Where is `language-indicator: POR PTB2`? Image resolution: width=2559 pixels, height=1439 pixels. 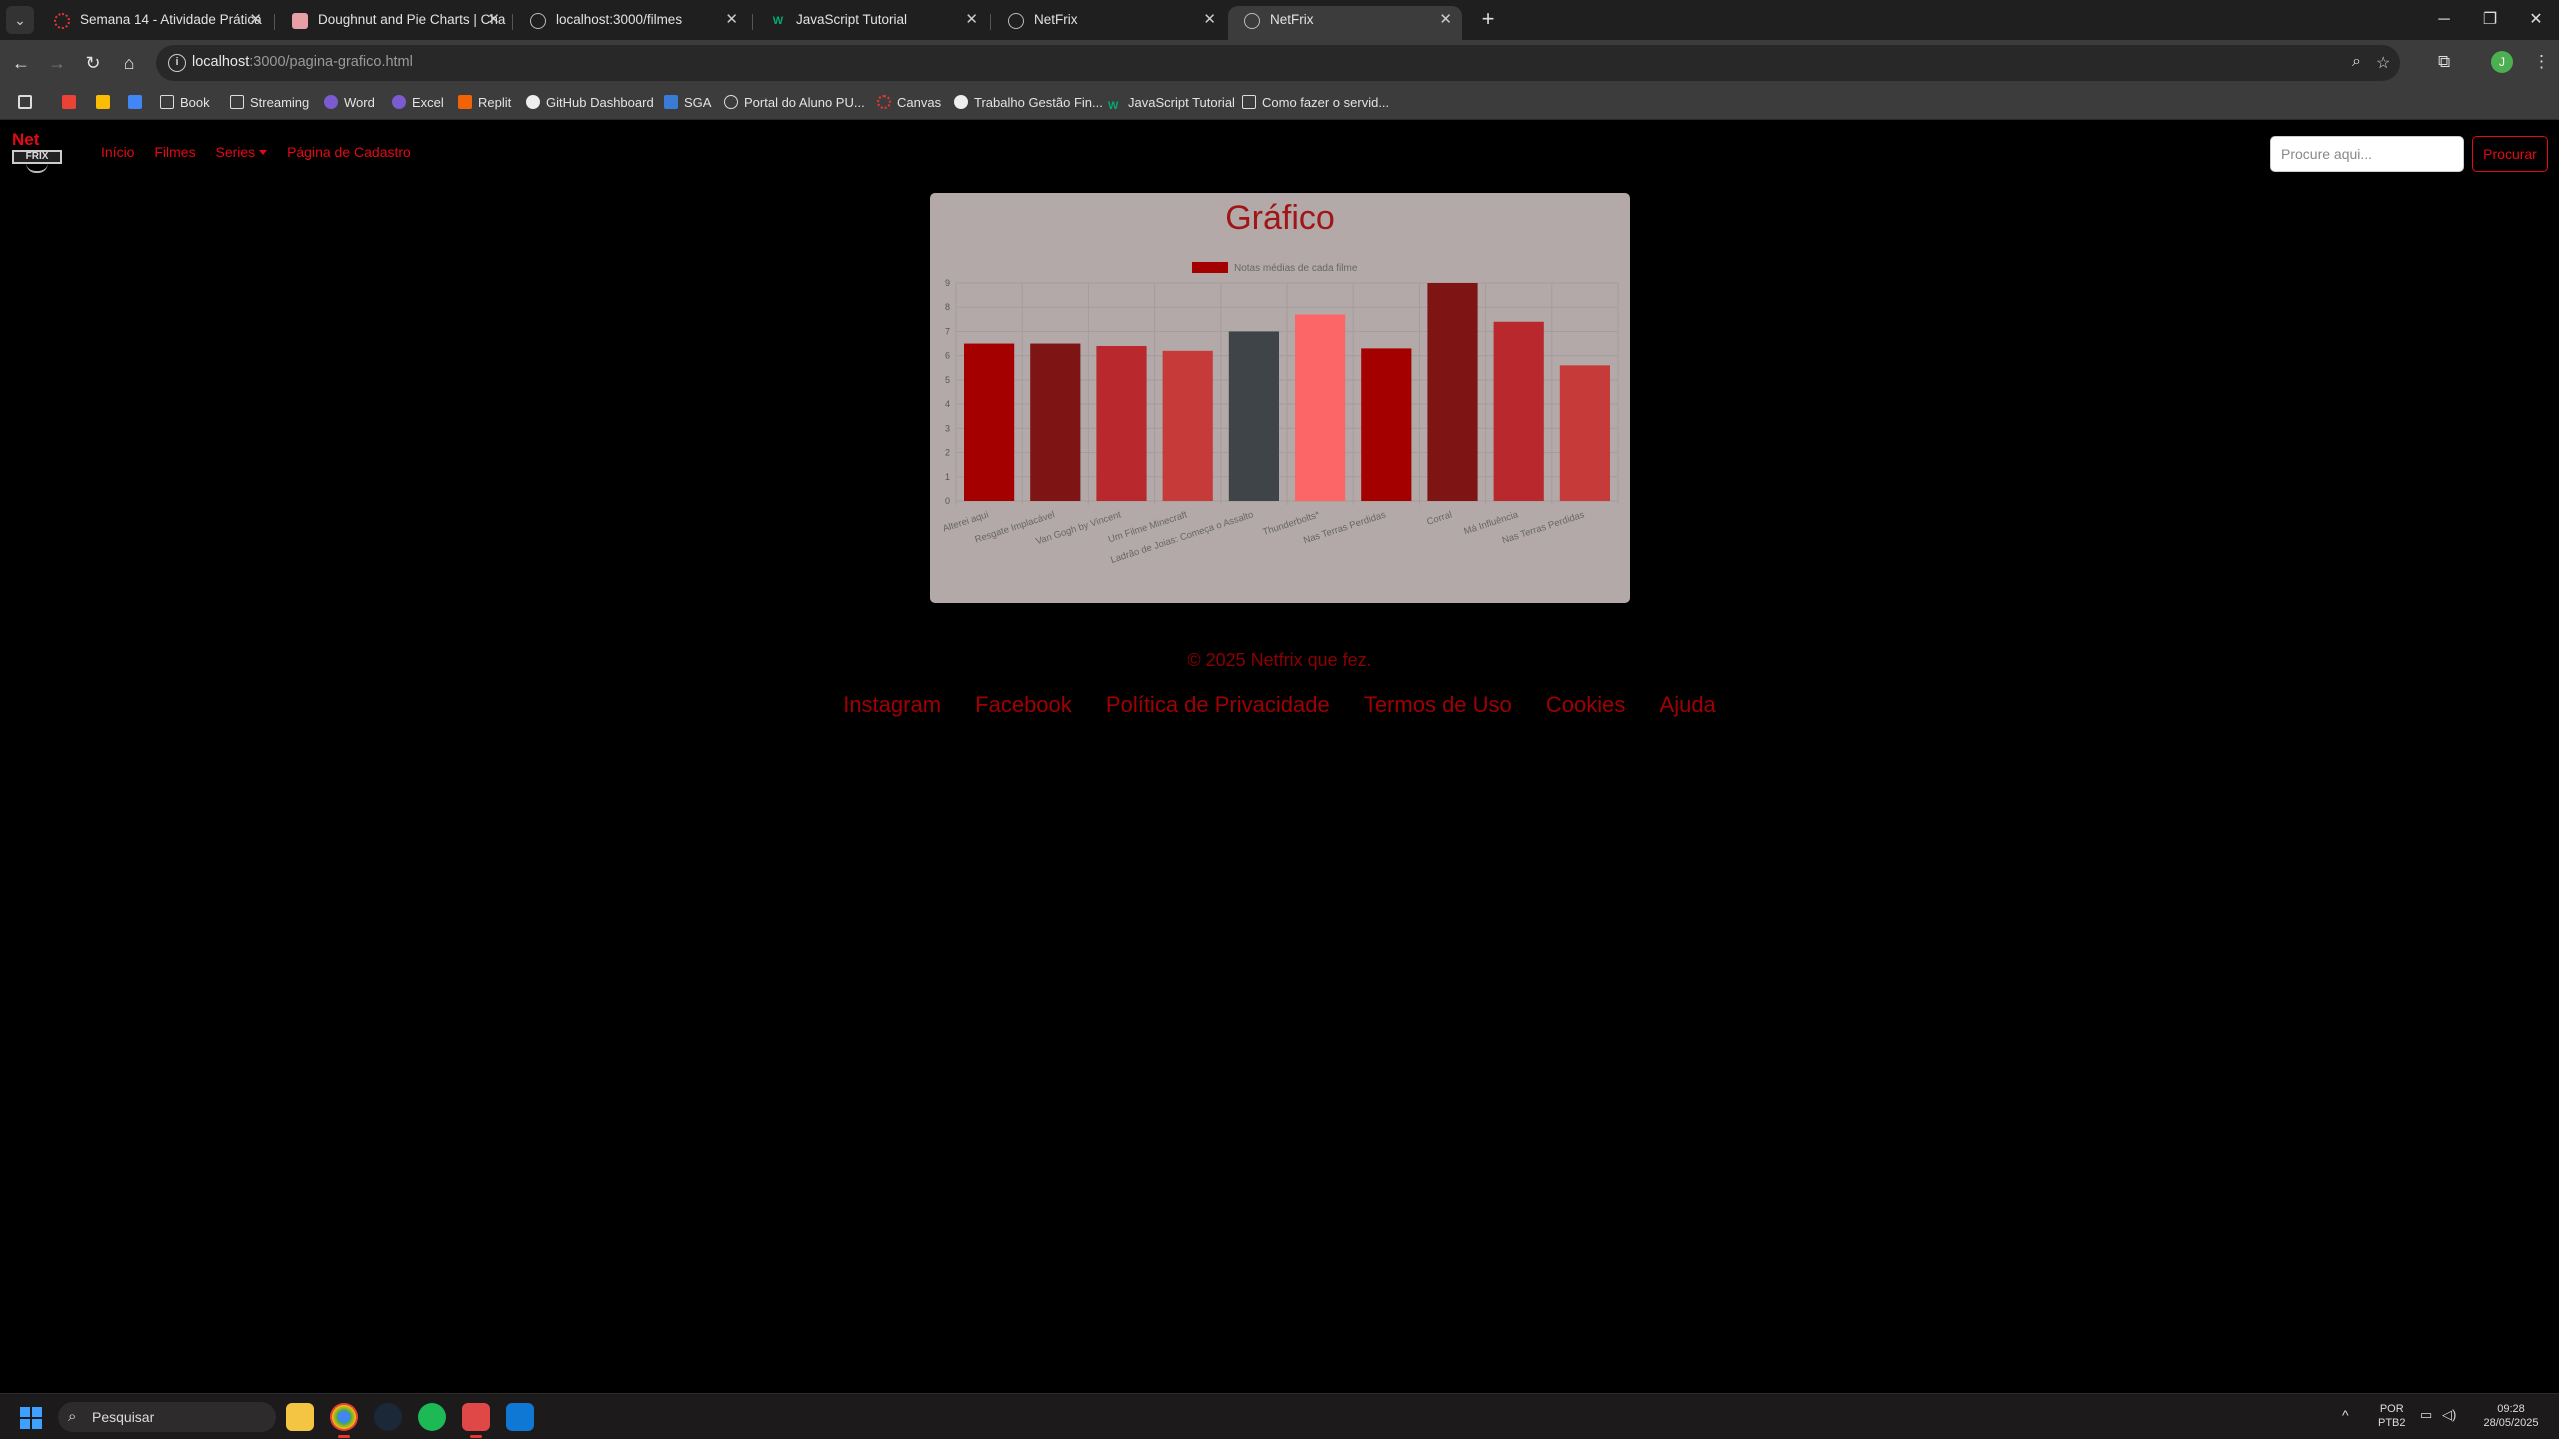 language-indicator: POR PTB2 is located at coordinates (2392, 1416).